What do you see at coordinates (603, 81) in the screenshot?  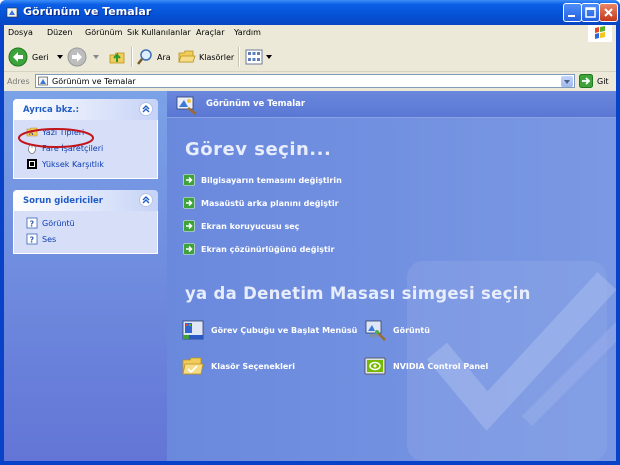 I see `go-label: Git` at bounding box center [603, 81].